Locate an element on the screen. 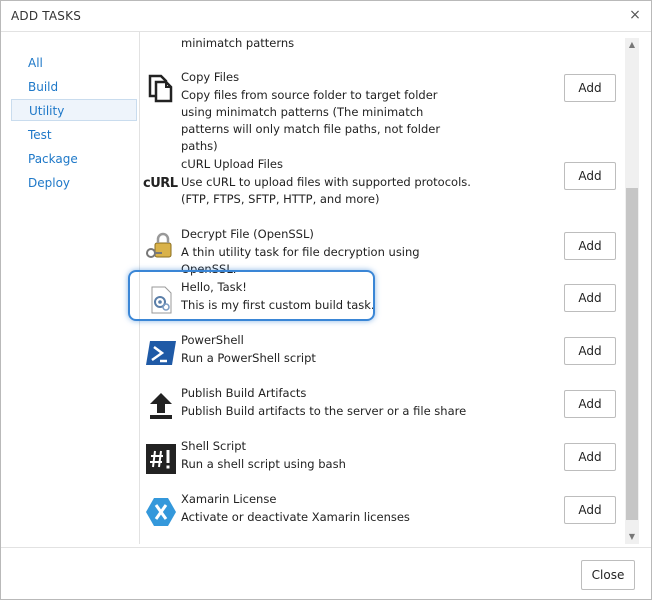 The width and height of the screenshot is (652, 600). close-button: Close is located at coordinates (608, 575).